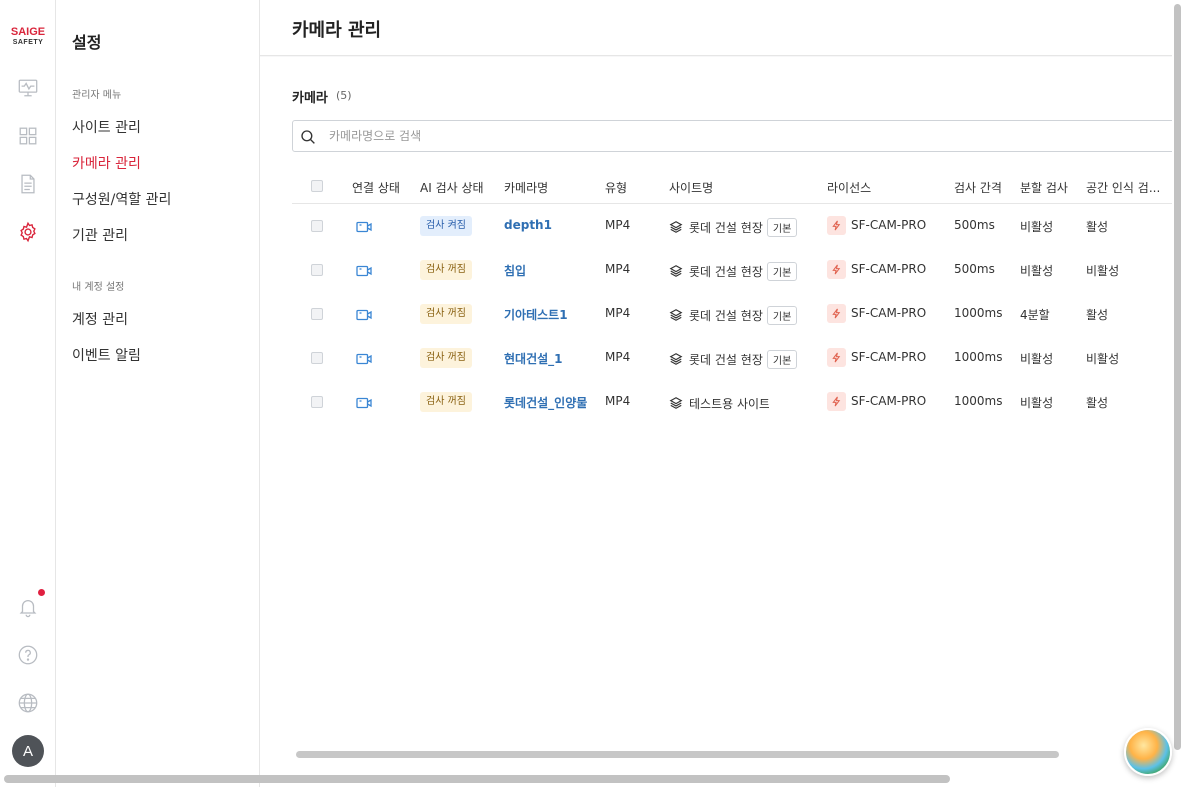  What do you see at coordinates (536, 314) in the screenshot?
I see `camera-name-link: 기아테스트1` at bounding box center [536, 314].